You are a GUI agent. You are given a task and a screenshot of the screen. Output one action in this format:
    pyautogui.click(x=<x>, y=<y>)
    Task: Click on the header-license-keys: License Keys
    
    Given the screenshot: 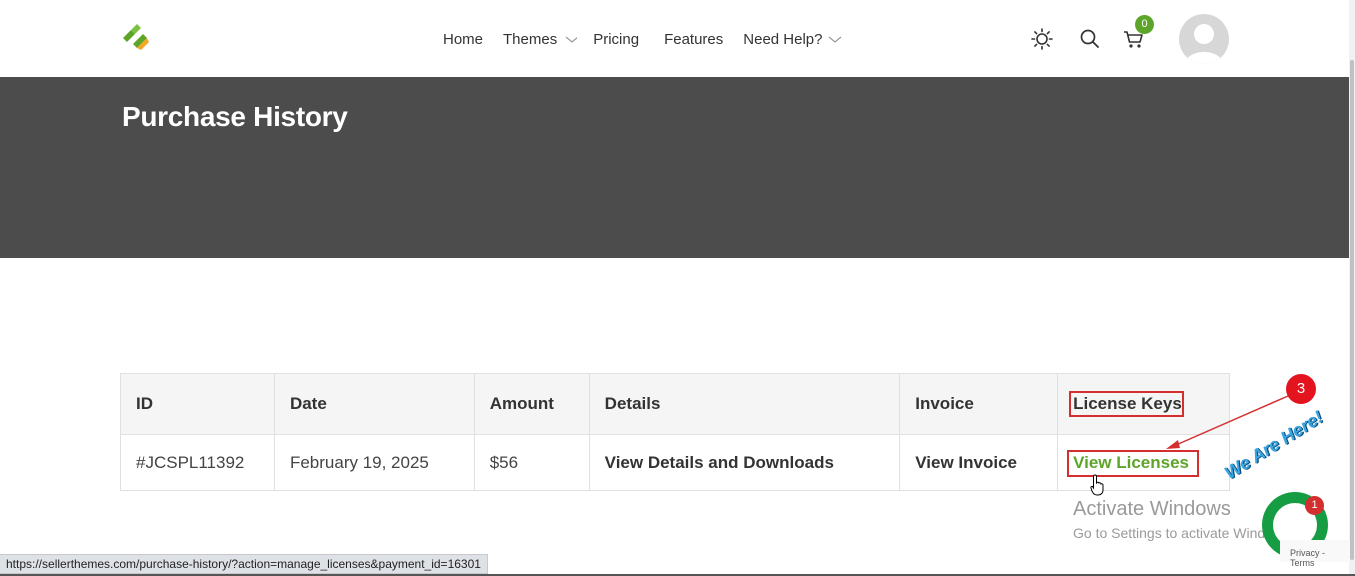 What is the action you would take?
    pyautogui.click(x=1143, y=404)
    